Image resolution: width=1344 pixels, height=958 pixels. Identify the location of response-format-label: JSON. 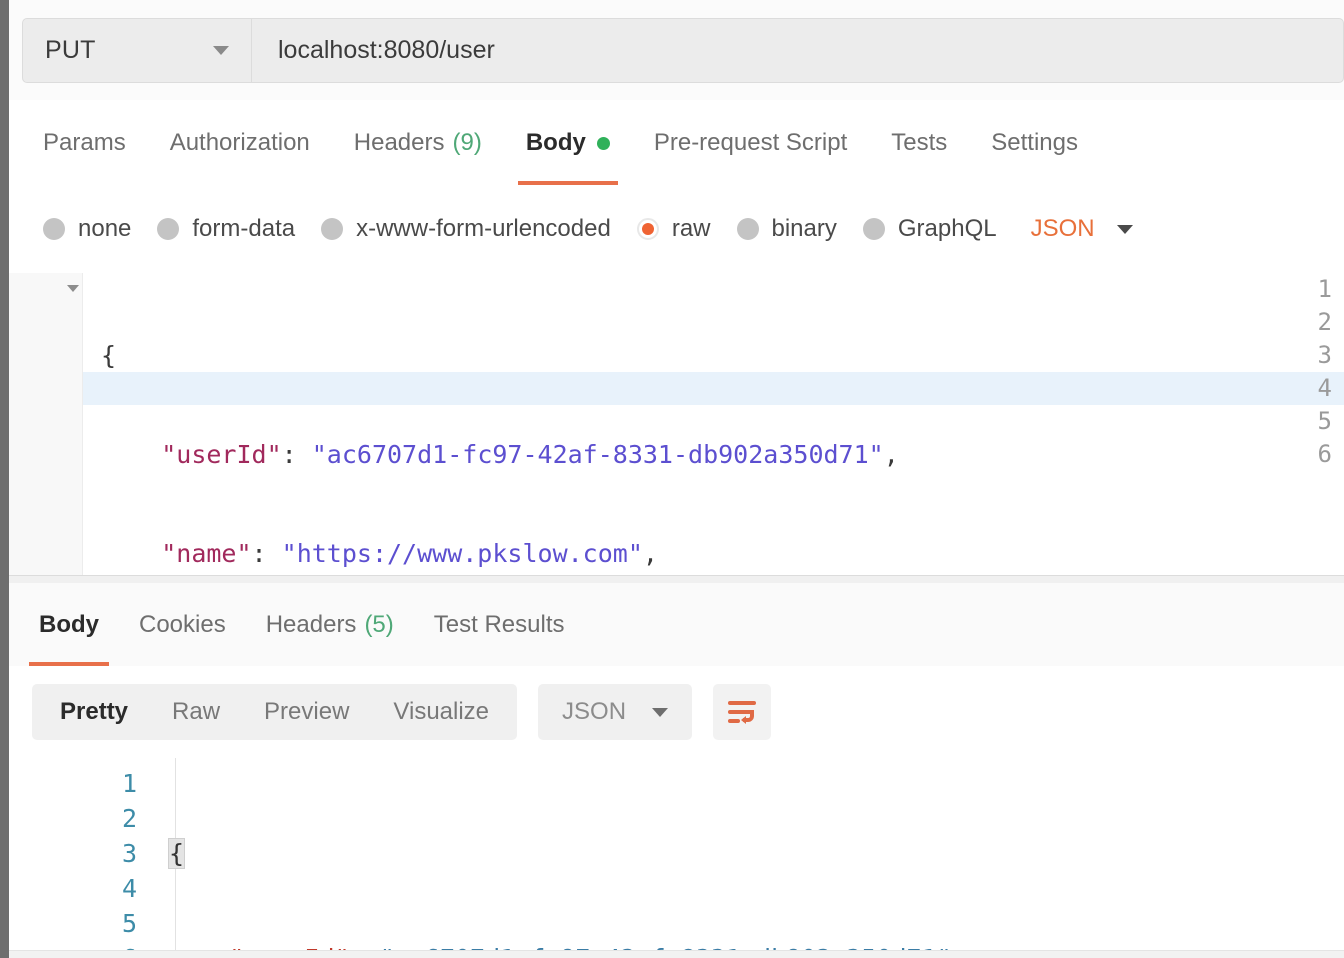
(594, 711).